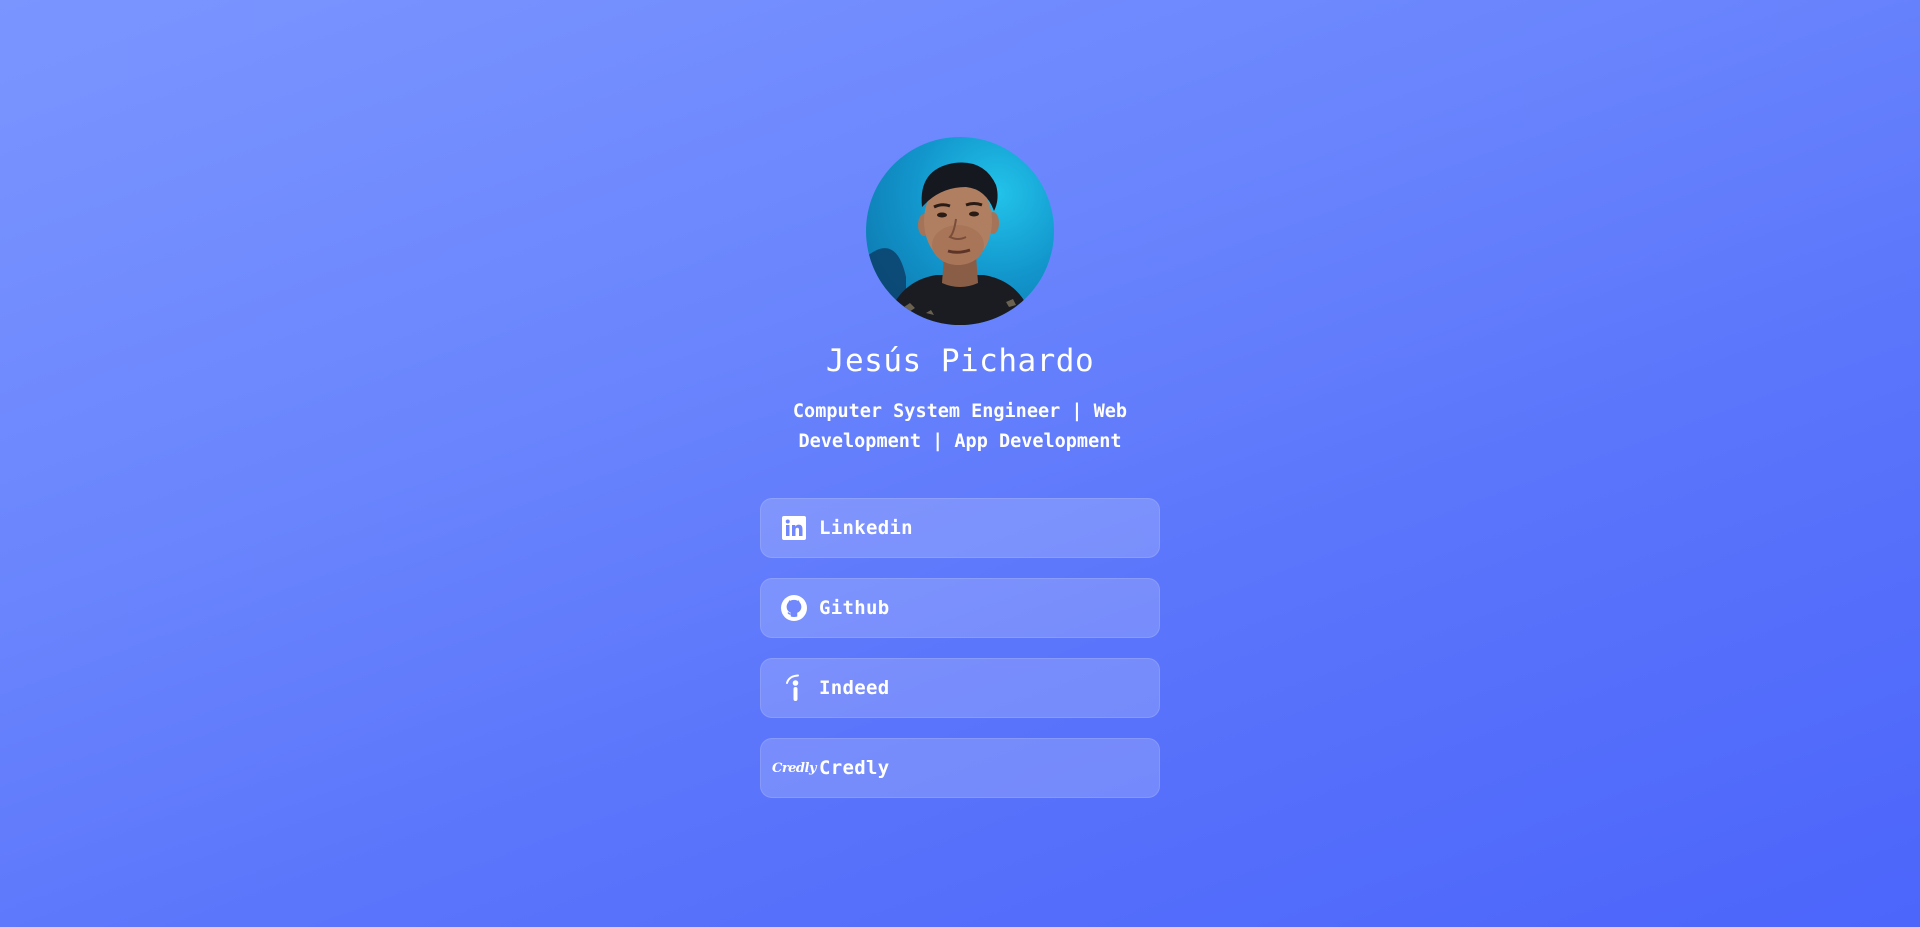  What do you see at coordinates (866, 528) in the screenshot?
I see `linkedin-label: Linkedin` at bounding box center [866, 528].